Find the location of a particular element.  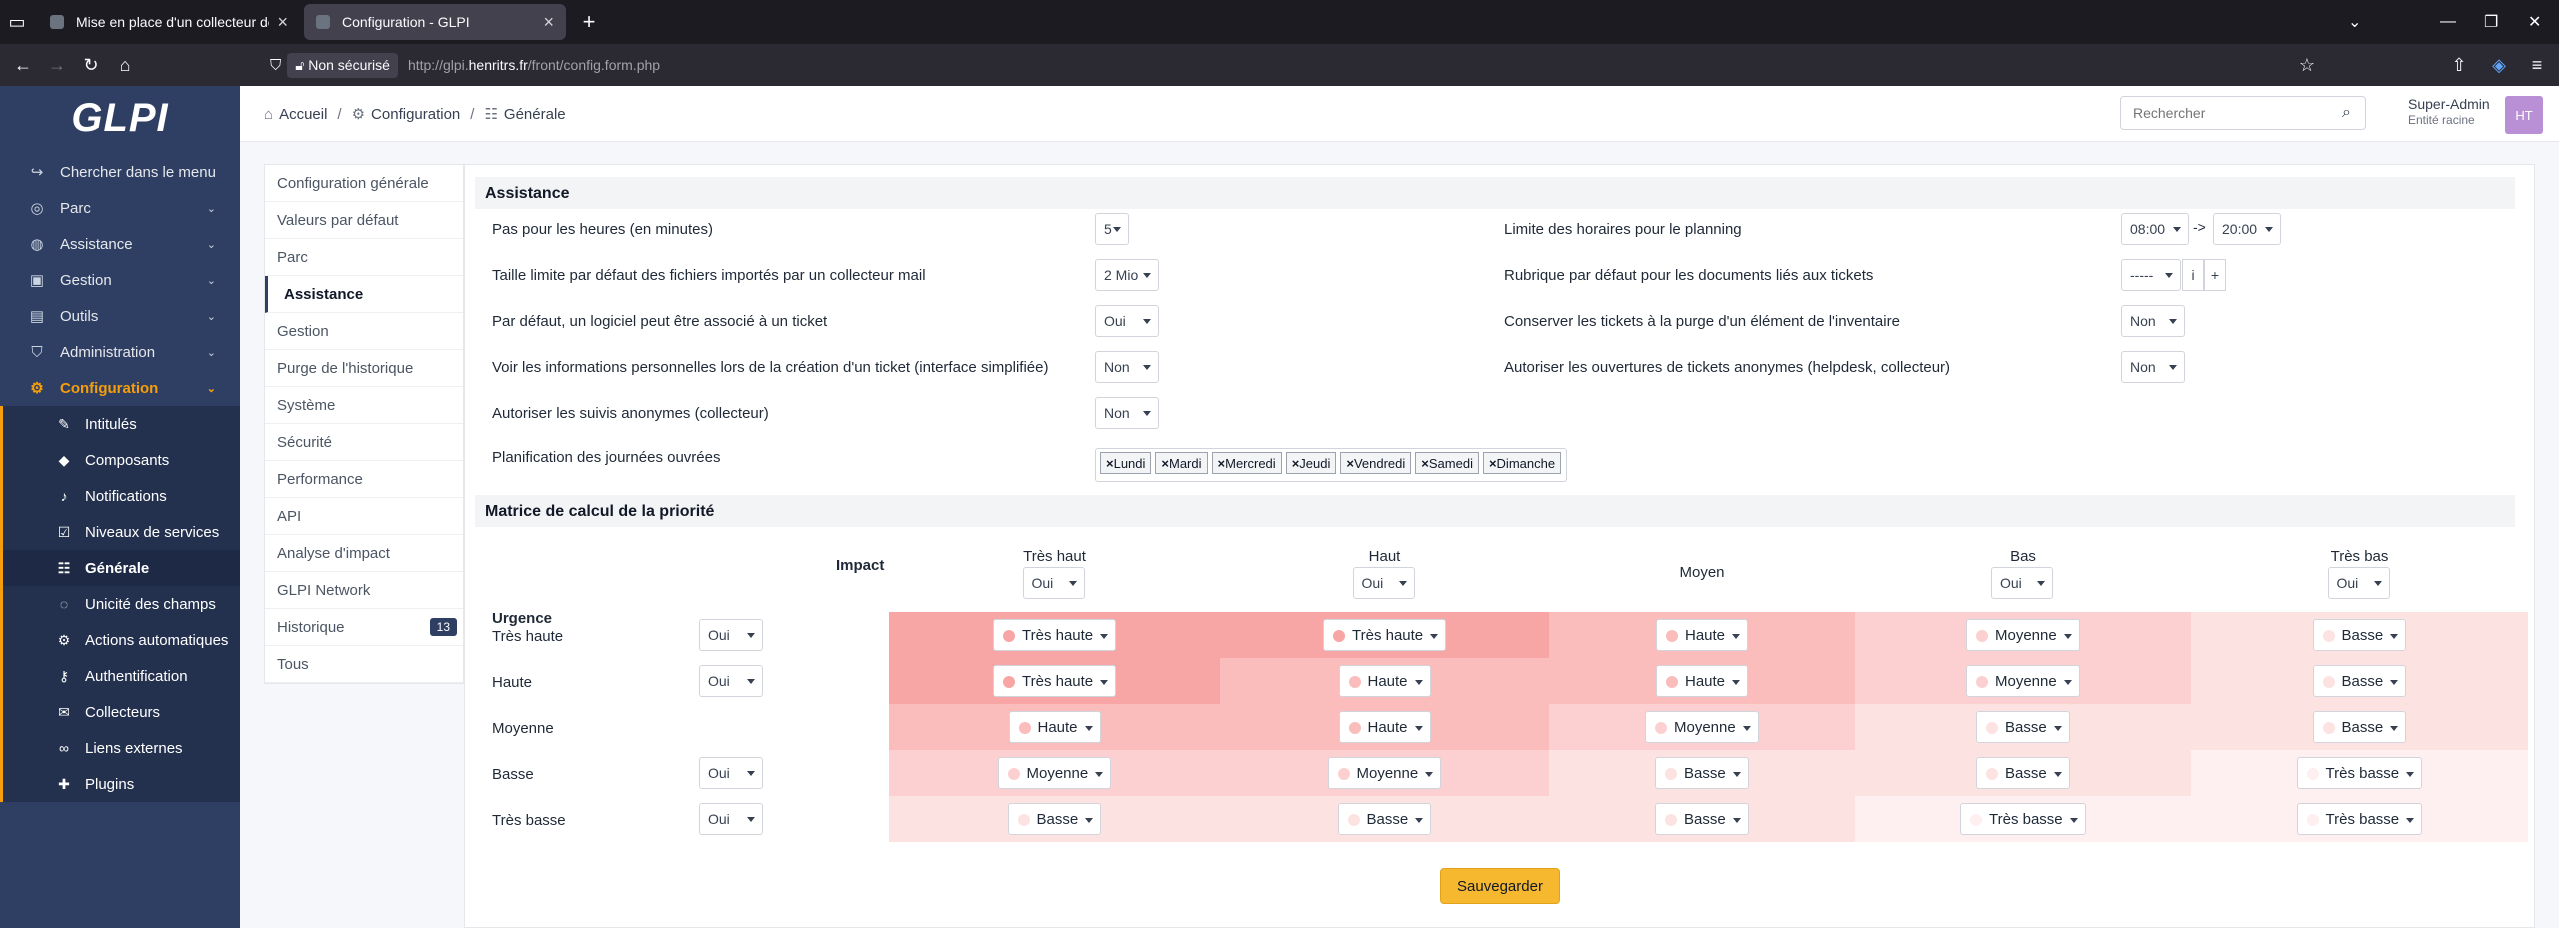

submenu-liens-externes: ∞ Liens externes is located at coordinates (121, 748).